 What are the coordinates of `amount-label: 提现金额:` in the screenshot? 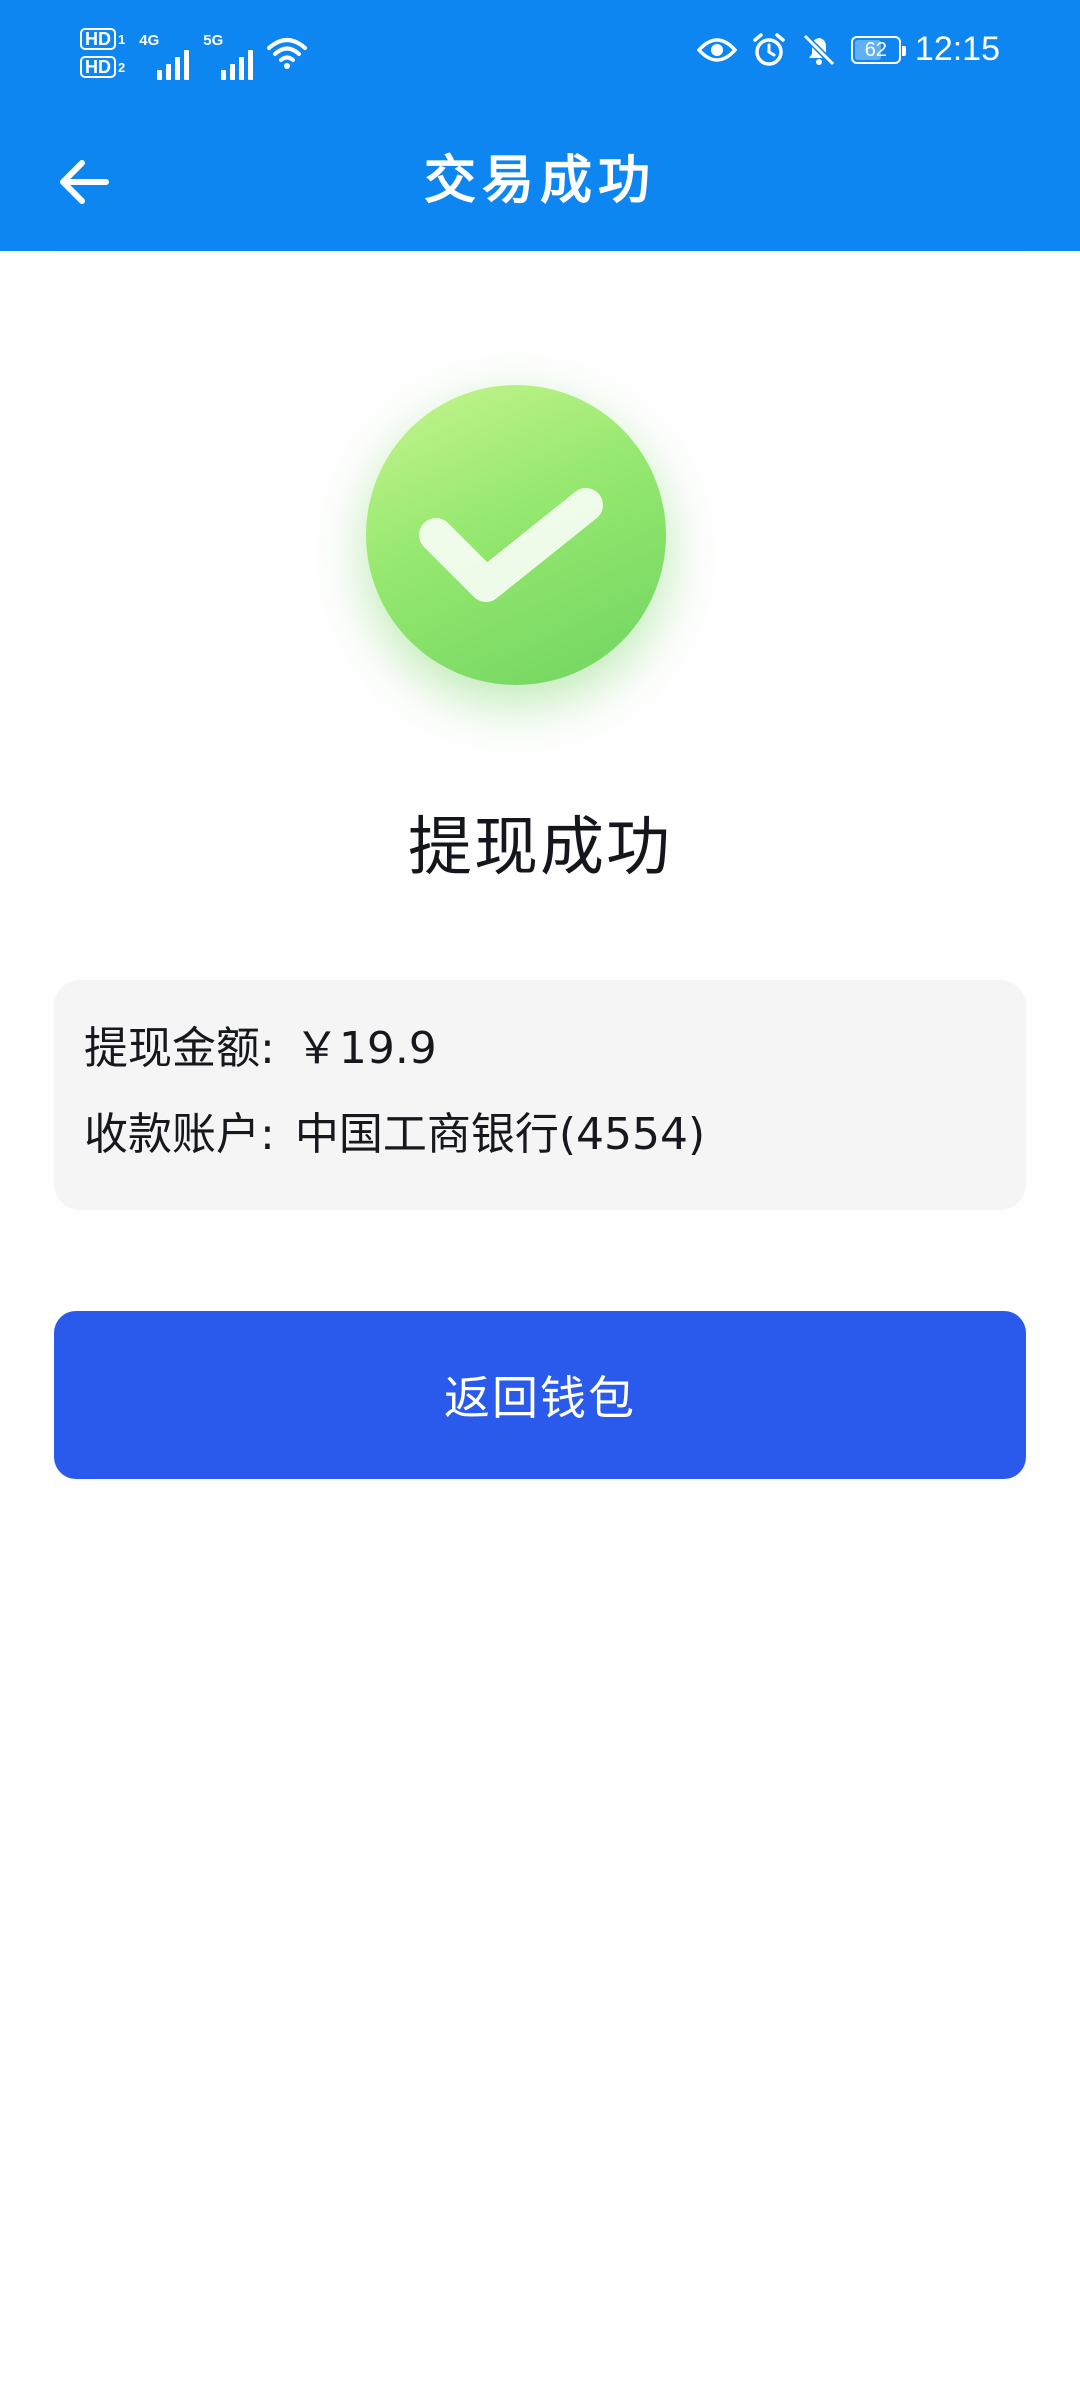 It's located at (179, 1048).